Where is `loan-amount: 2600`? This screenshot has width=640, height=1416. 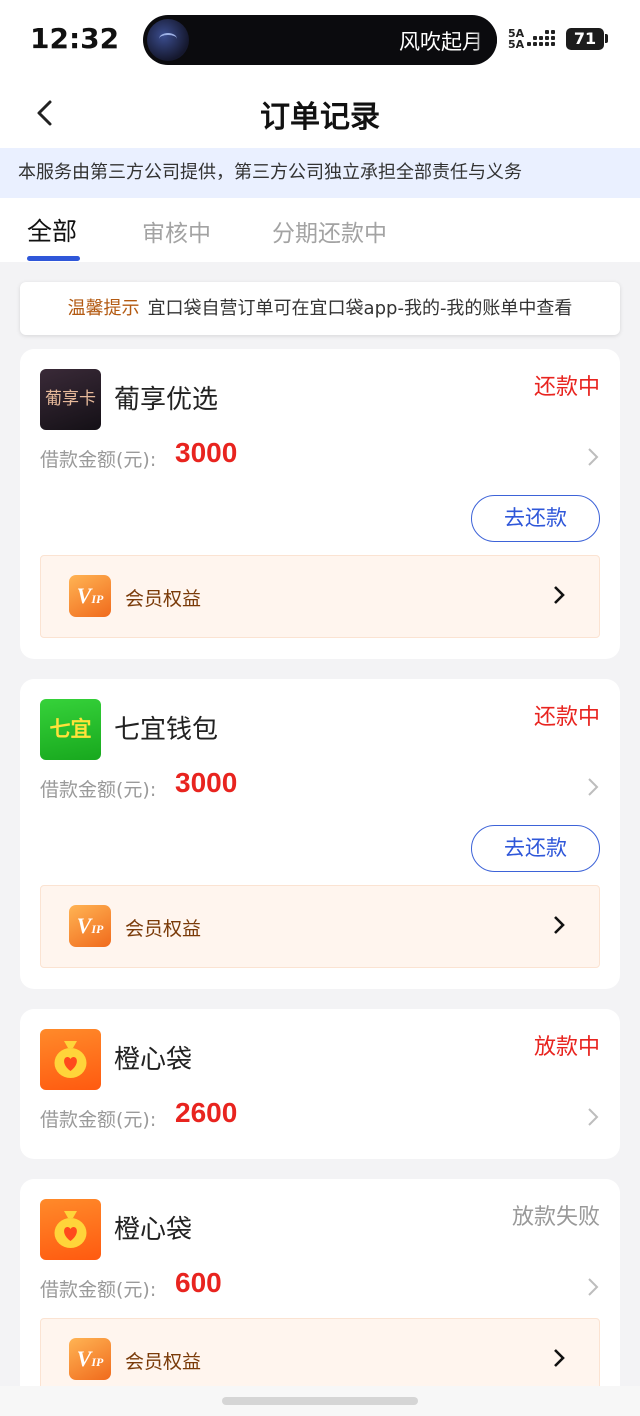
loan-amount: 2600 is located at coordinates (206, 1112).